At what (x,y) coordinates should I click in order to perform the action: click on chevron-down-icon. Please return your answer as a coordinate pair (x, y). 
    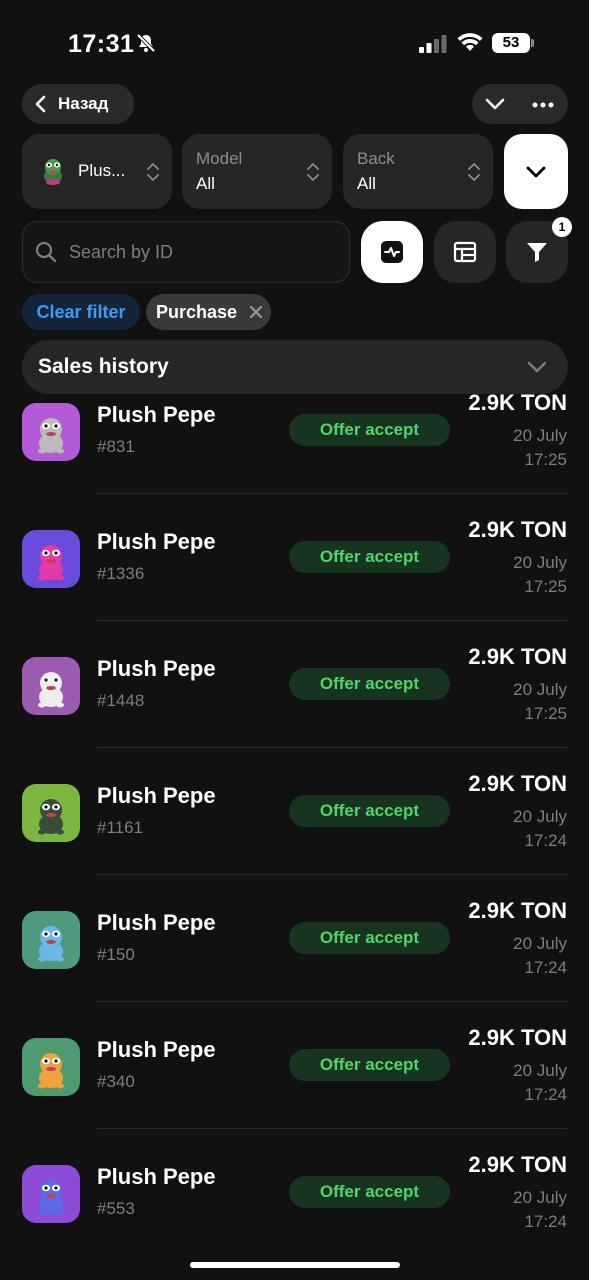
    Looking at the image, I should click on (536, 172).